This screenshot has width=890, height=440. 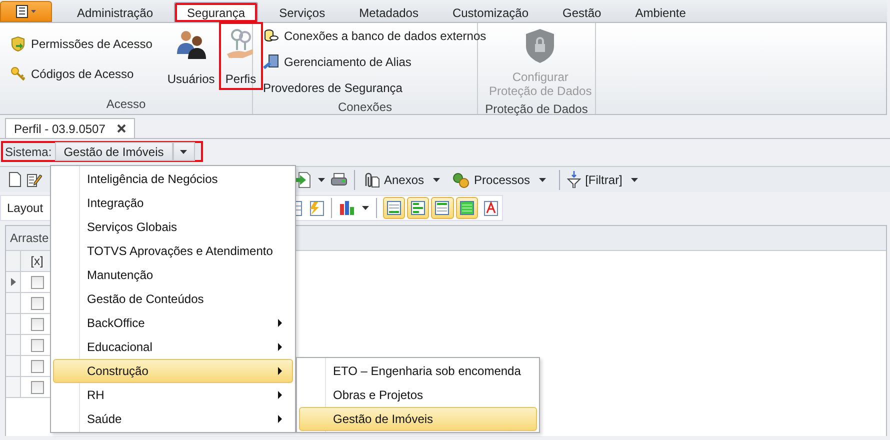 What do you see at coordinates (347, 208) in the screenshot?
I see `chart-icon` at bounding box center [347, 208].